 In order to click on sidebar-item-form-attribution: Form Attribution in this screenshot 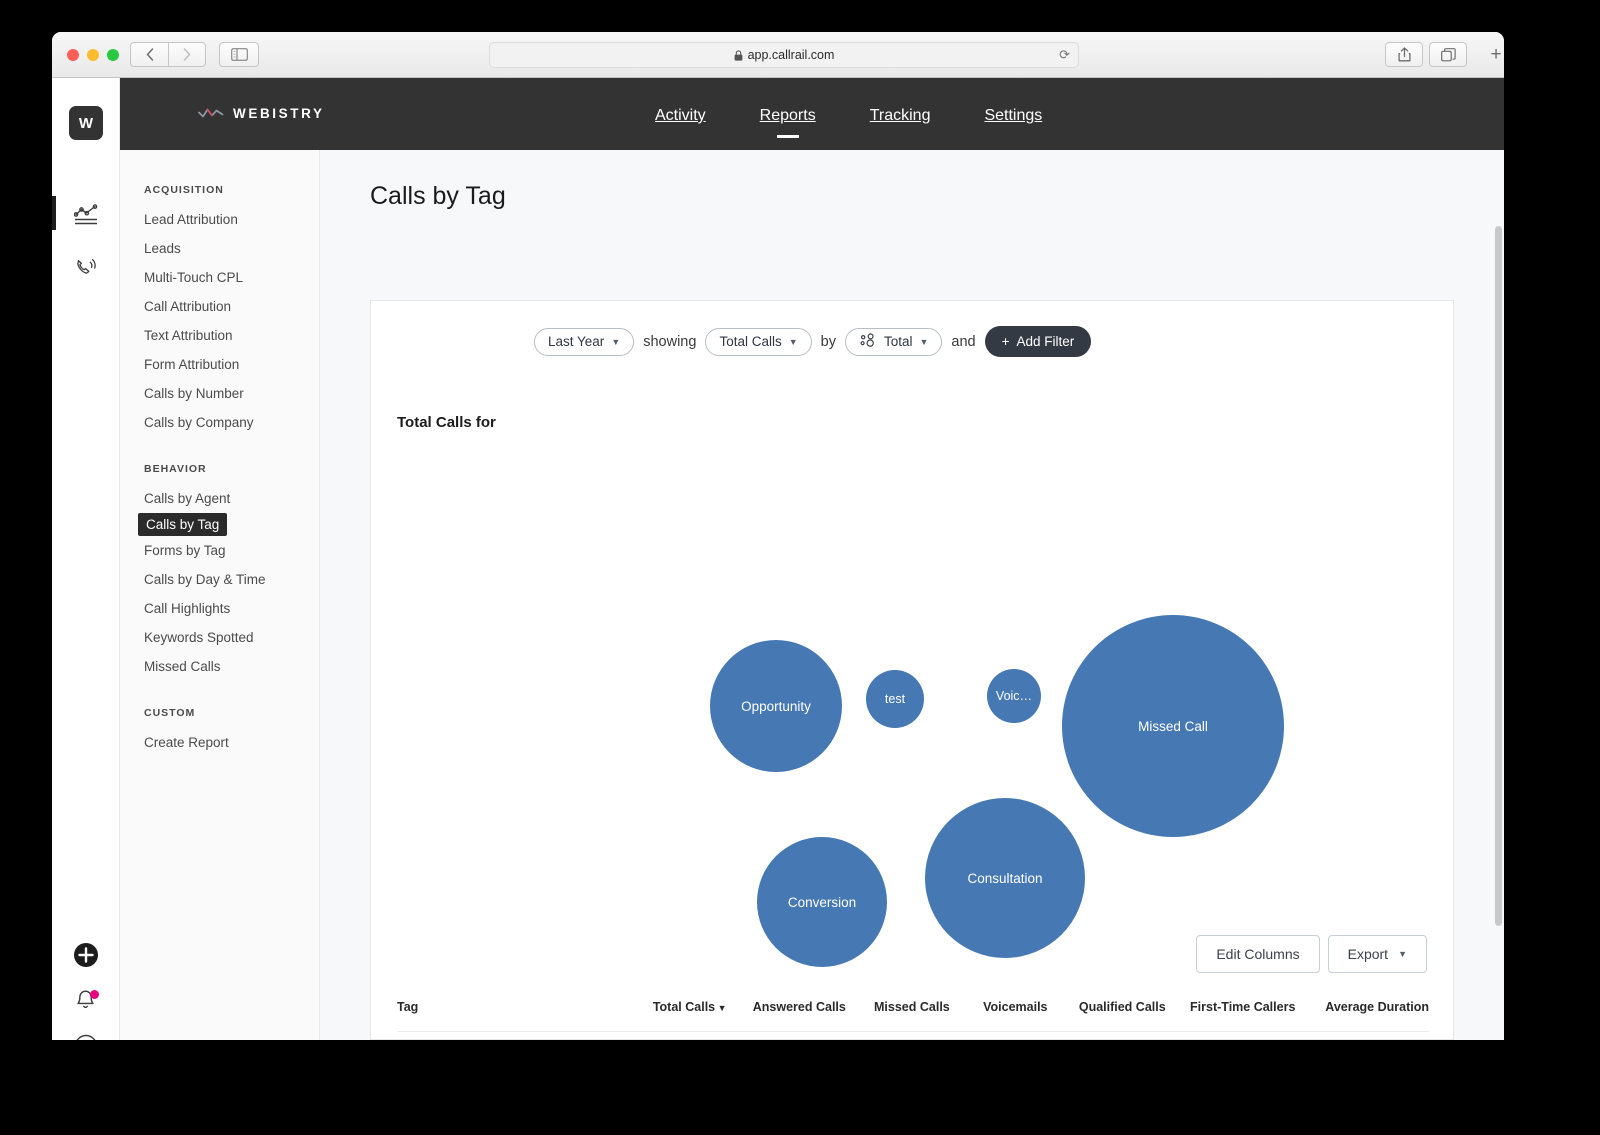, I will do `click(219, 364)`.